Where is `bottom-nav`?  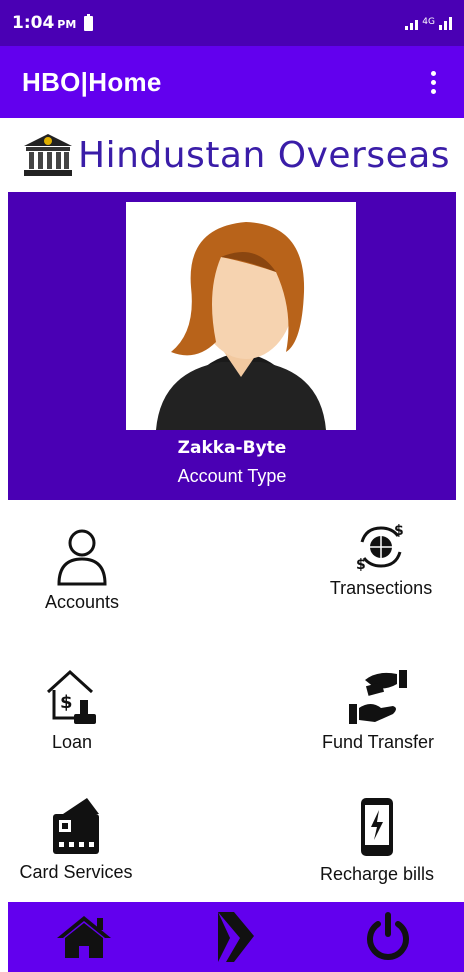
bottom-nav is located at coordinates (236, 937).